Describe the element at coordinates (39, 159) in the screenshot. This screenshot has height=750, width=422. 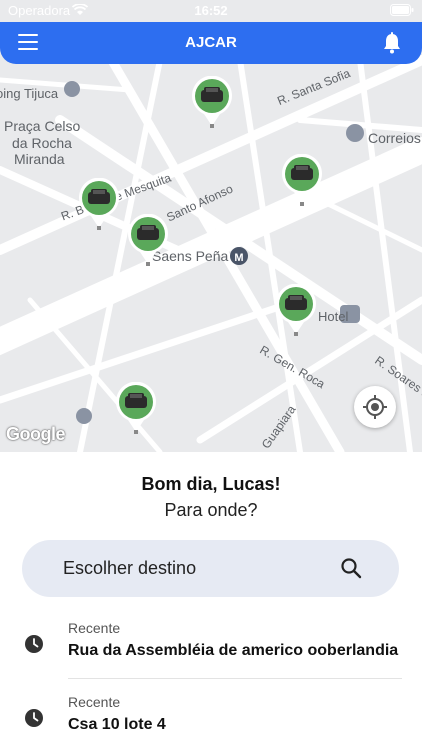
I see `map-label: Miranda` at that location.